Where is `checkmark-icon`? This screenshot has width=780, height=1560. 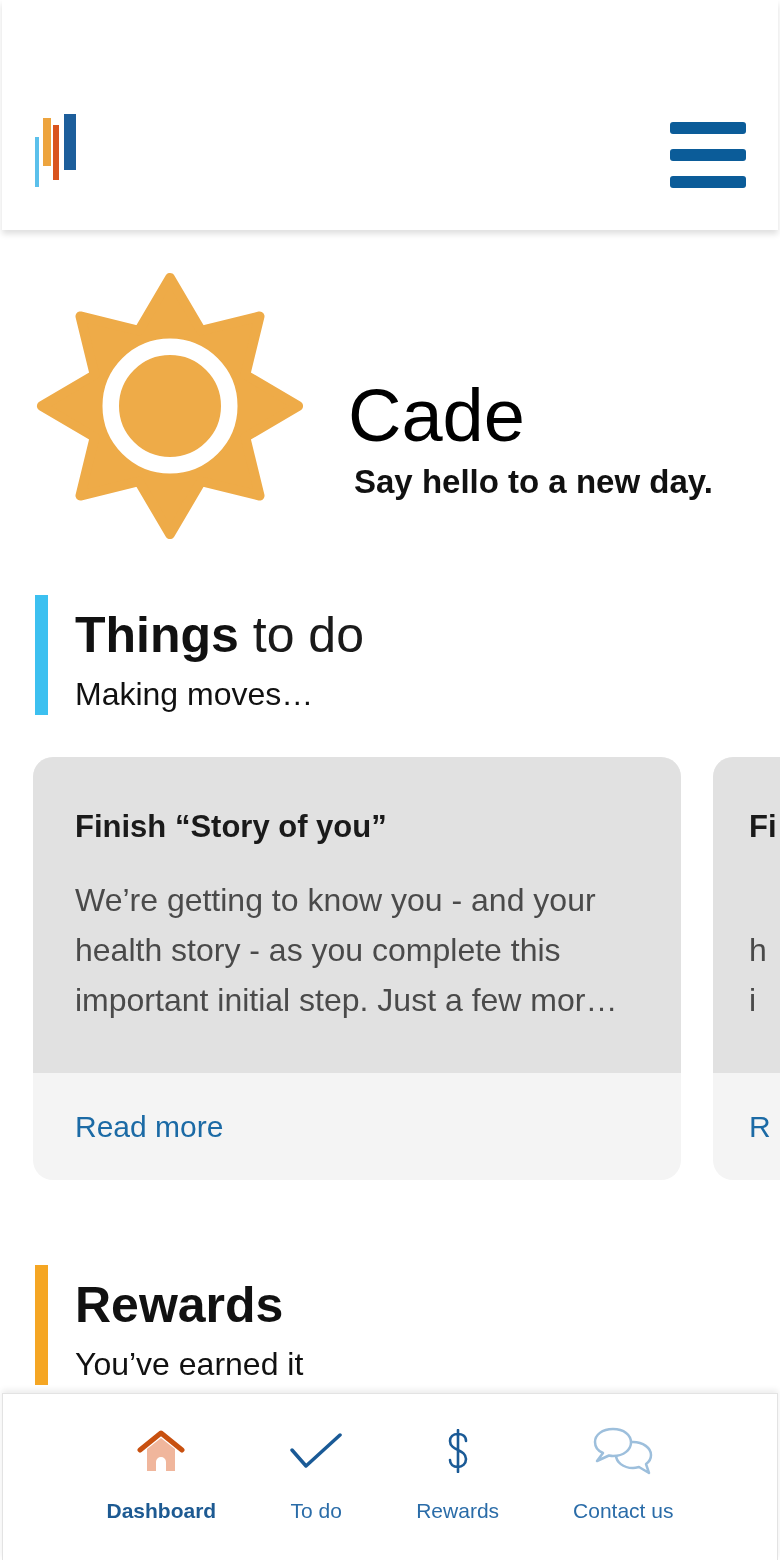 checkmark-icon is located at coordinates (316, 1451).